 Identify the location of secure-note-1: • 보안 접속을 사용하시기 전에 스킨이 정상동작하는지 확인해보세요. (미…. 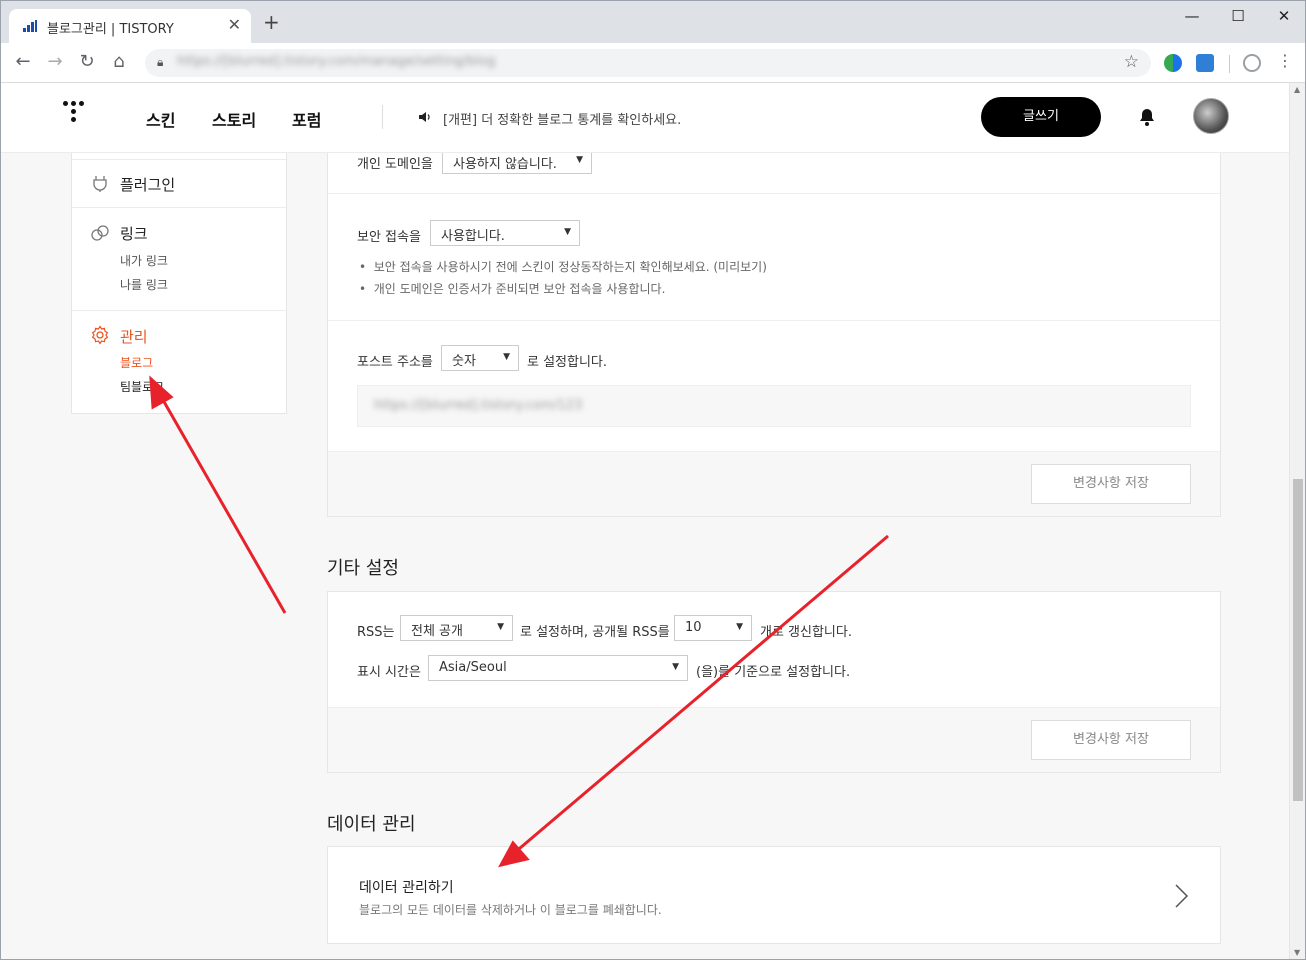
(563, 267).